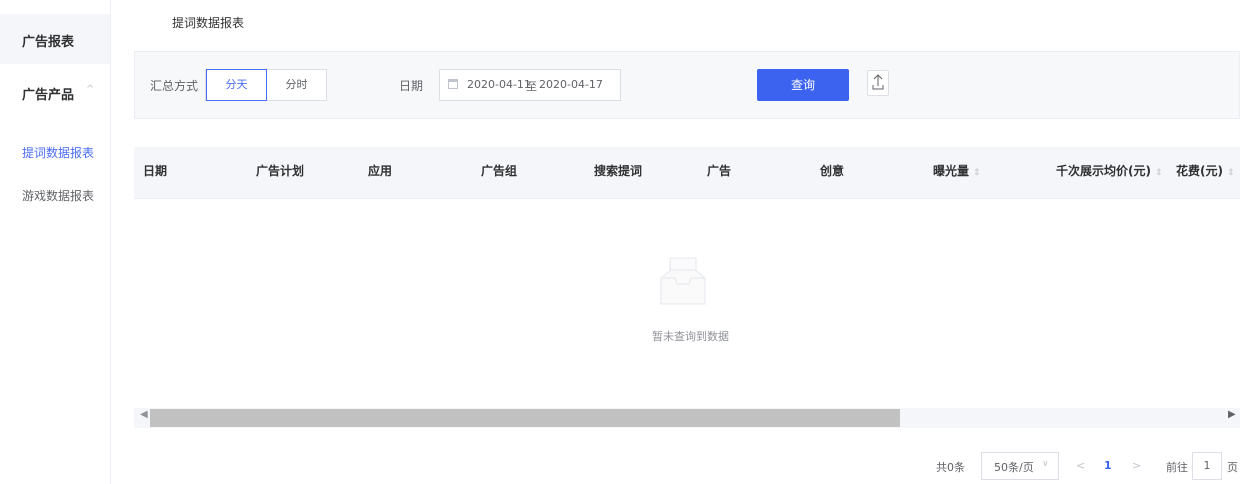 The width and height of the screenshot is (1242, 484). I want to click on export-button, so click(878, 83).